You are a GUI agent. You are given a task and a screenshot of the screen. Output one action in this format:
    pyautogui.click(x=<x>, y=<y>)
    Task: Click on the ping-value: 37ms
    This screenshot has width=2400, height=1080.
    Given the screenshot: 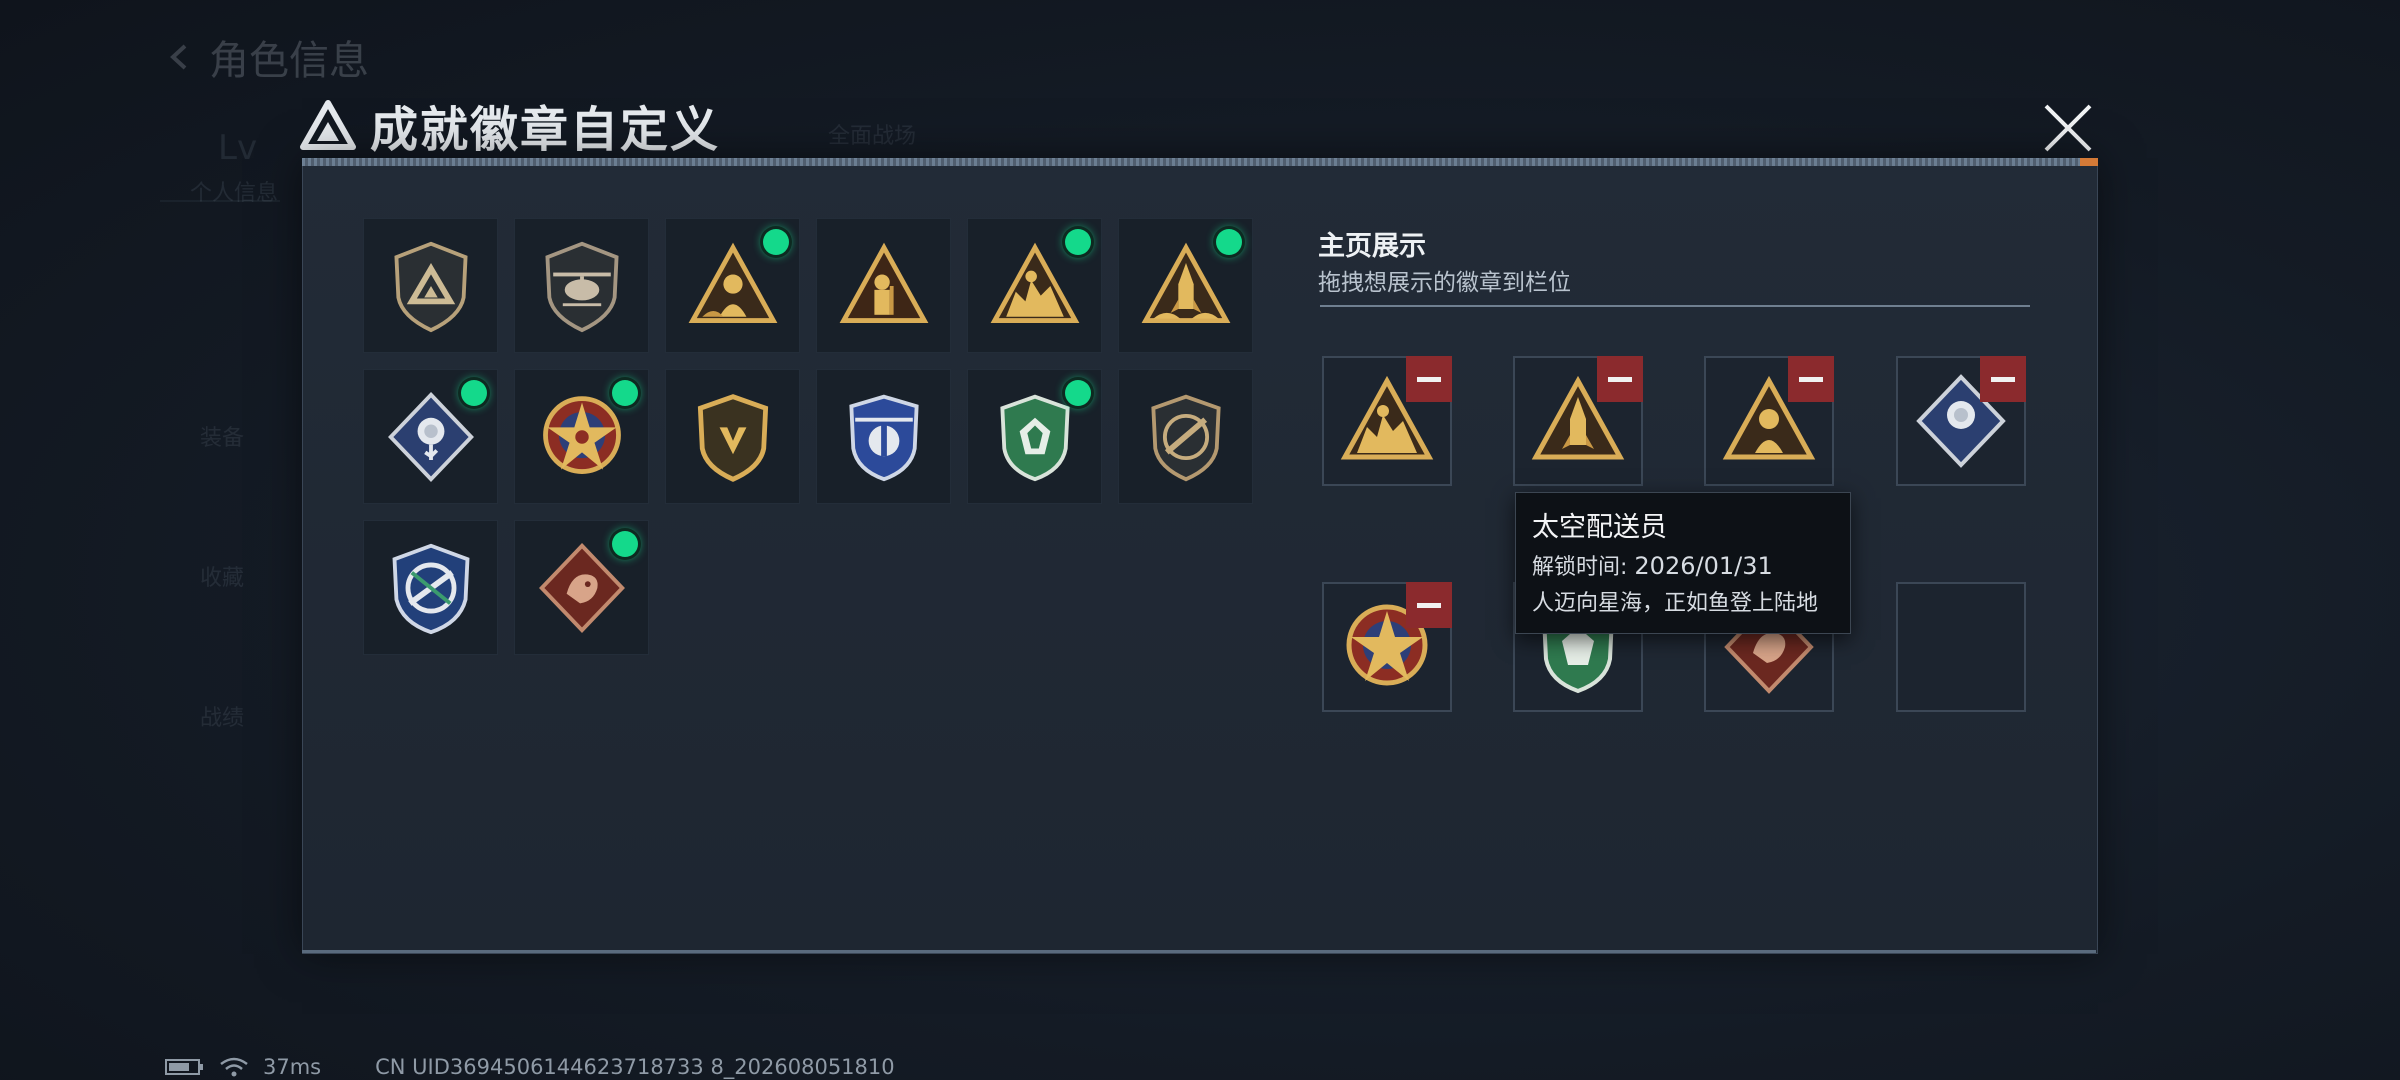 What is the action you would take?
    pyautogui.click(x=292, y=1067)
    